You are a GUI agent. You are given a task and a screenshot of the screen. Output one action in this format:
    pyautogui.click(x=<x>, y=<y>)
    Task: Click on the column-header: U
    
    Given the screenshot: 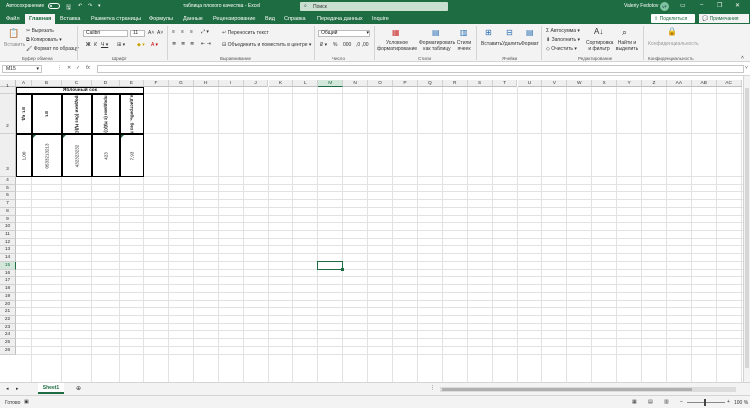 What is the action you would take?
    pyautogui.click(x=530, y=83)
    